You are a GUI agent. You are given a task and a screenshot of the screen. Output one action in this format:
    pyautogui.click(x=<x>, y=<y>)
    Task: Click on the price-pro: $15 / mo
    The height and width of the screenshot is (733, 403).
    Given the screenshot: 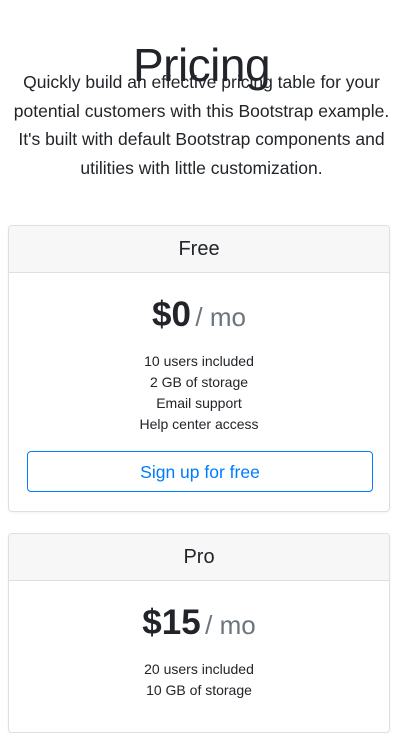 What is the action you would take?
    pyautogui.click(x=199, y=623)
    